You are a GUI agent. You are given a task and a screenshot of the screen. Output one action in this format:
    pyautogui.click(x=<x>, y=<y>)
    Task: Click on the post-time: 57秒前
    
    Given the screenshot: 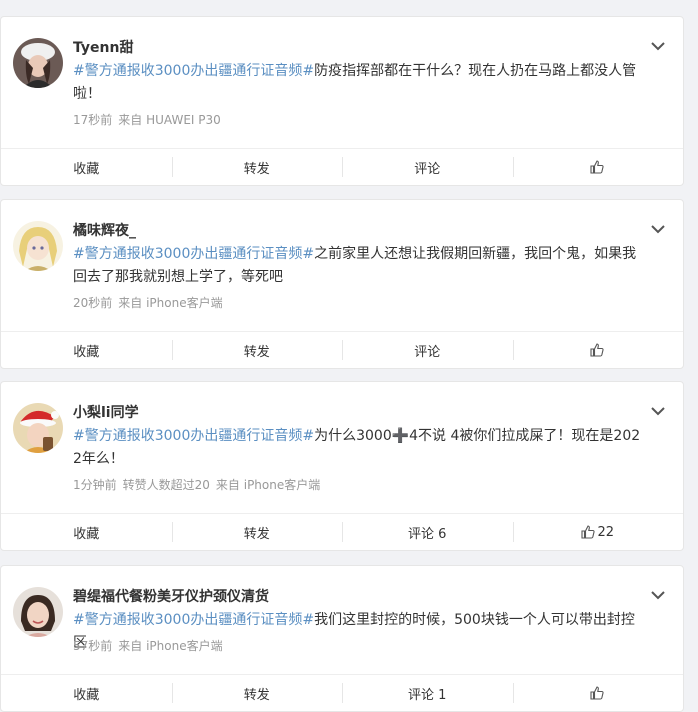 What is the action you would take?
    pyautogui.click(x=92, y=646)
    